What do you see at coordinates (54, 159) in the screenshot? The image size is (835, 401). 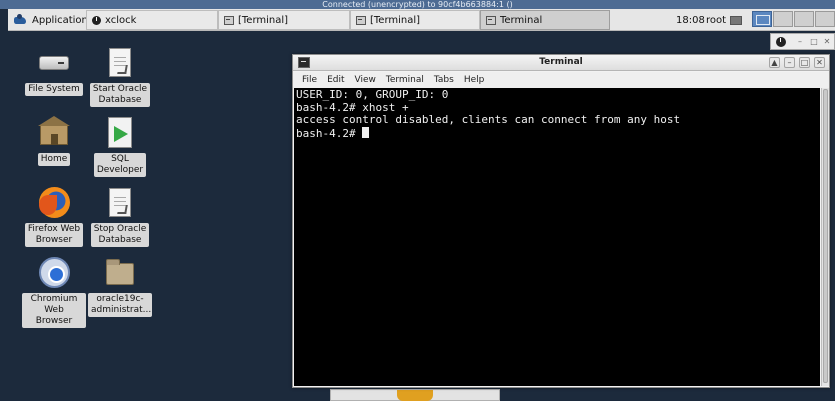 I see `desktop-icon-label: Home` at bounding box center [54, 159].